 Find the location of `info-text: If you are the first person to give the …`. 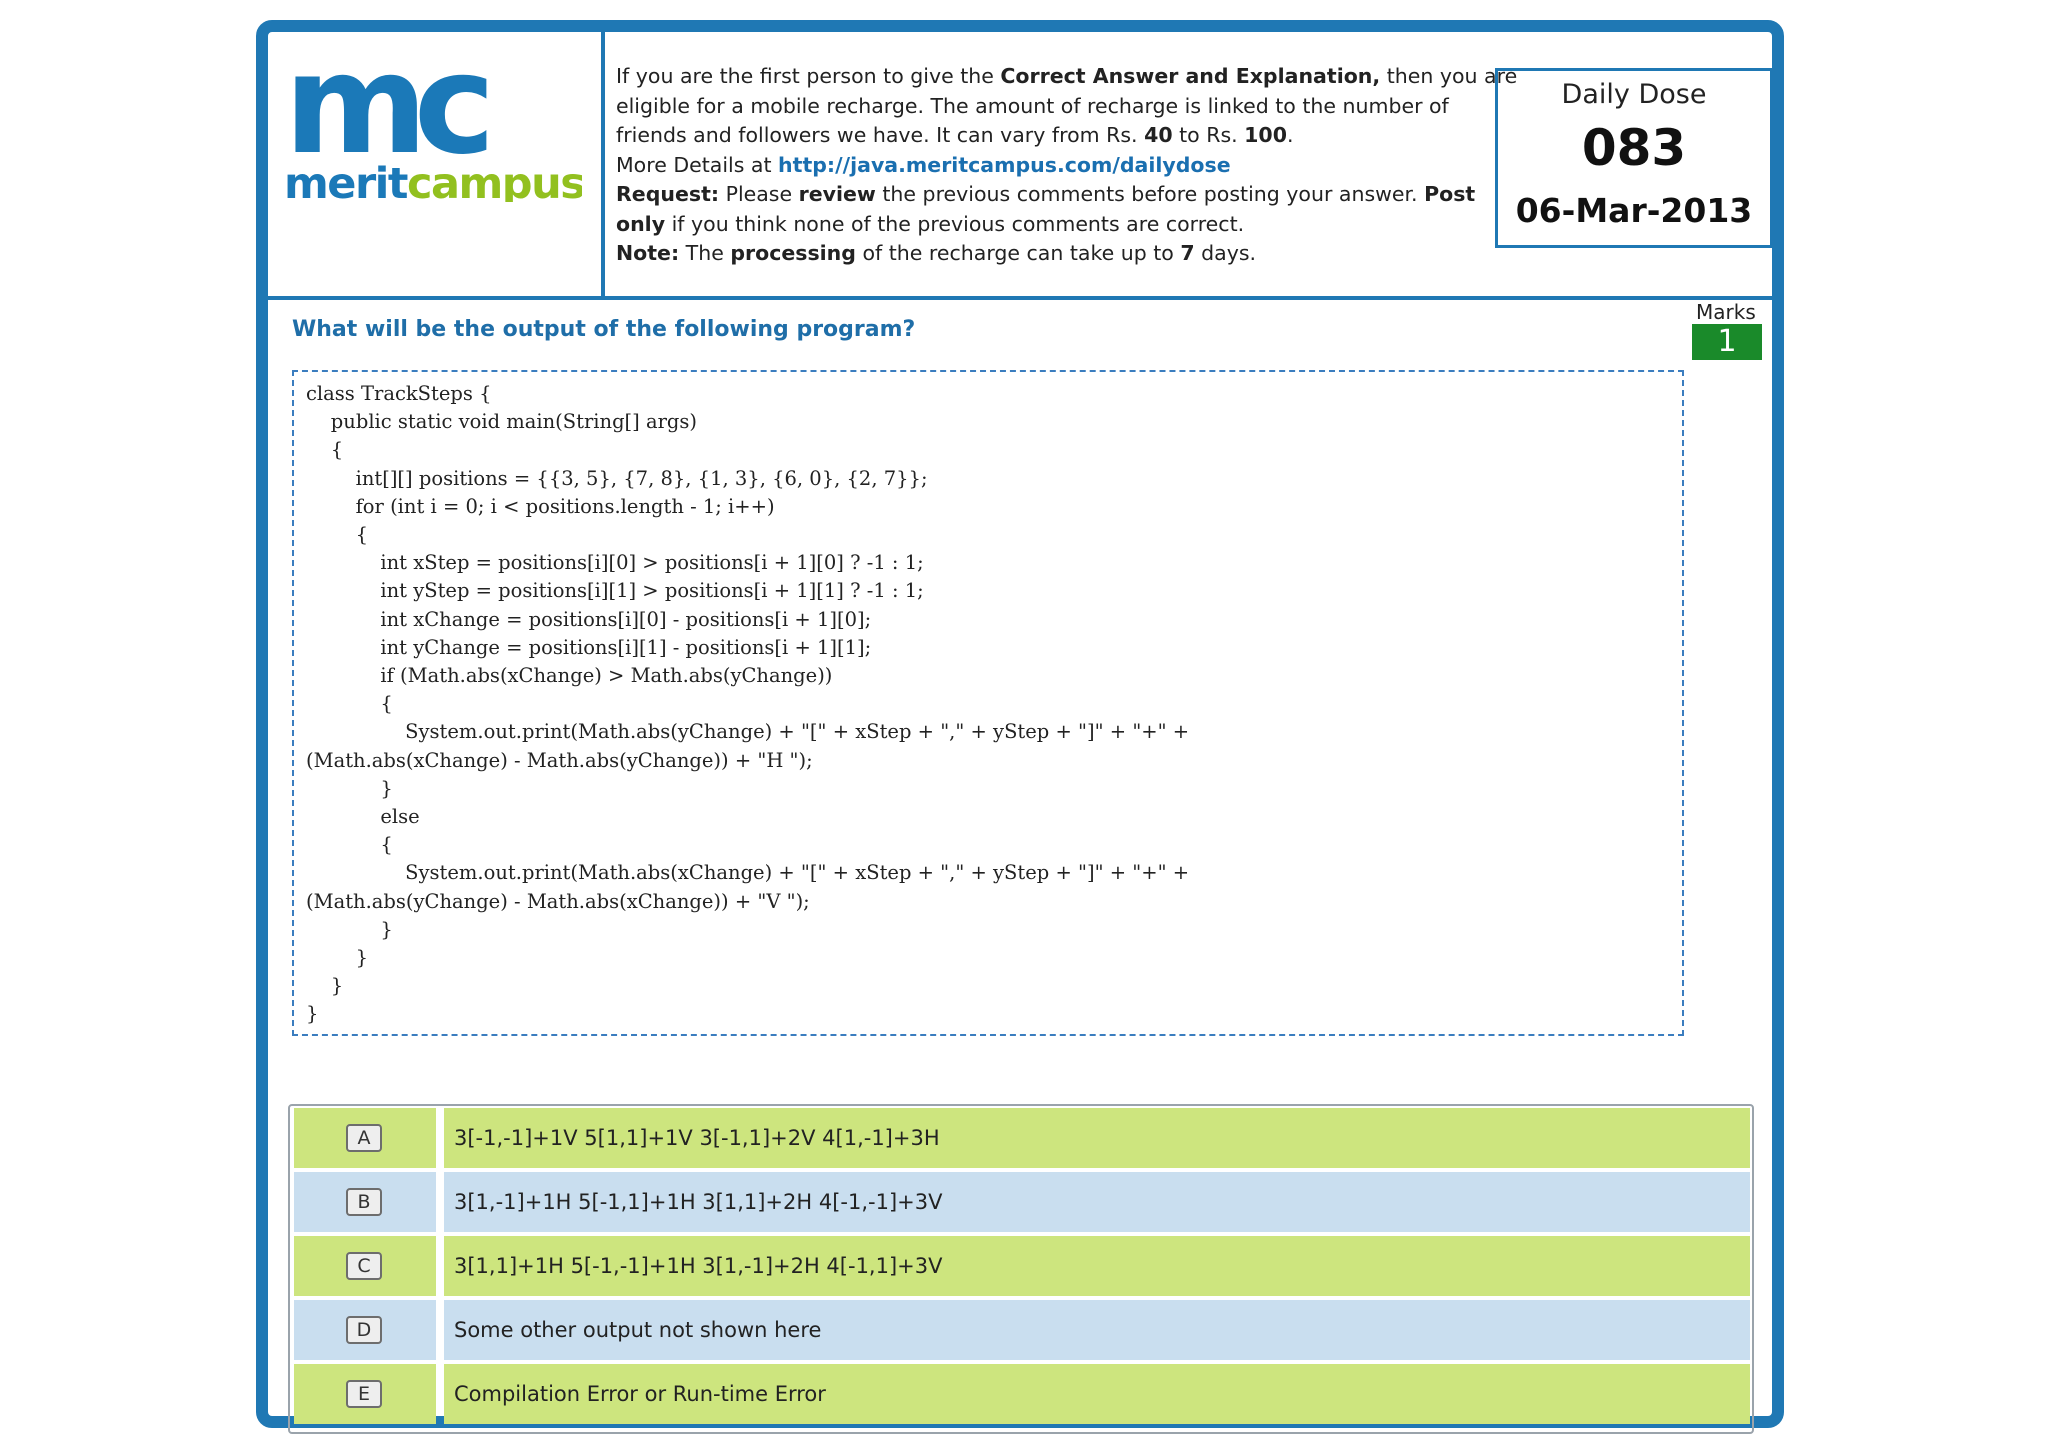

info-text: If you are the first person to give the … is located at coordinates (1067, 165).